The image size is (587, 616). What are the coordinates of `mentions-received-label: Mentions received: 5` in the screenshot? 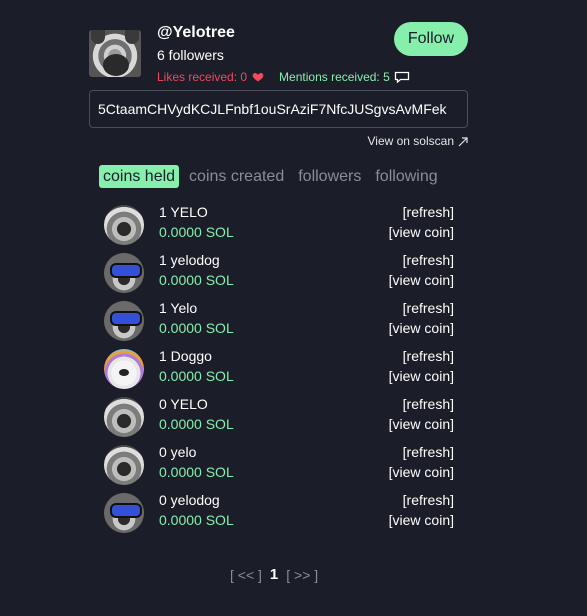 It's located at (334, 77).